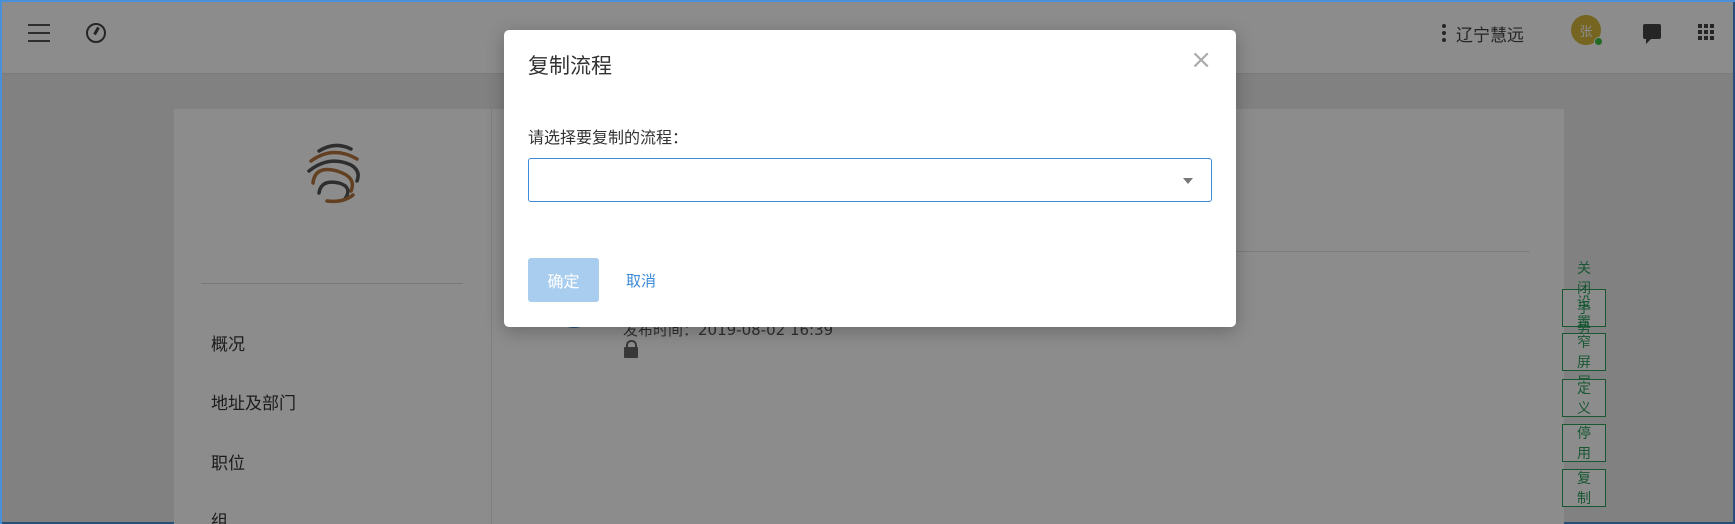 This screenshot has width=1735, height=524. Describe the element at coordinates (641, 280) in the screenshot. I see `cancel-button: 取消` at that location.